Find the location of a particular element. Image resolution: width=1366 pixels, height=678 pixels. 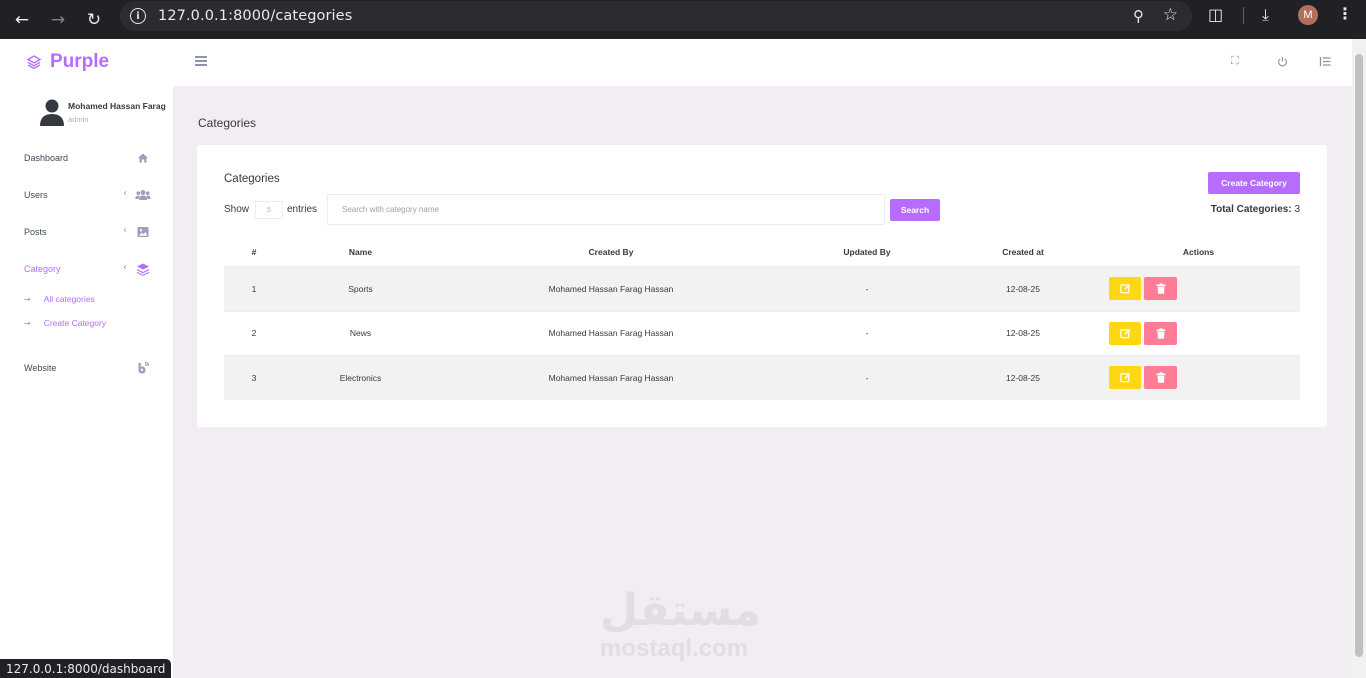

search-input: Search with category name is located at coordinates (606, 209).